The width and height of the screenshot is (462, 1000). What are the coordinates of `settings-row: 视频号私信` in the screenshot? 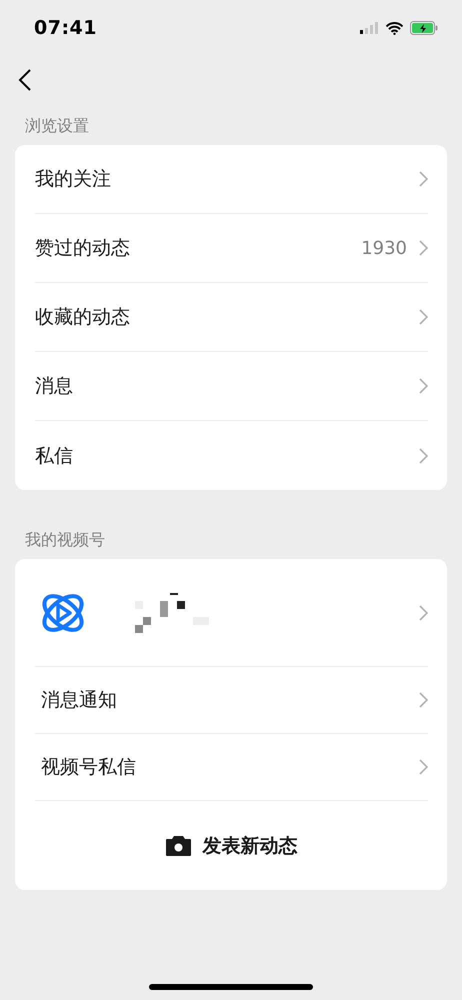 It's located at (231, 767).